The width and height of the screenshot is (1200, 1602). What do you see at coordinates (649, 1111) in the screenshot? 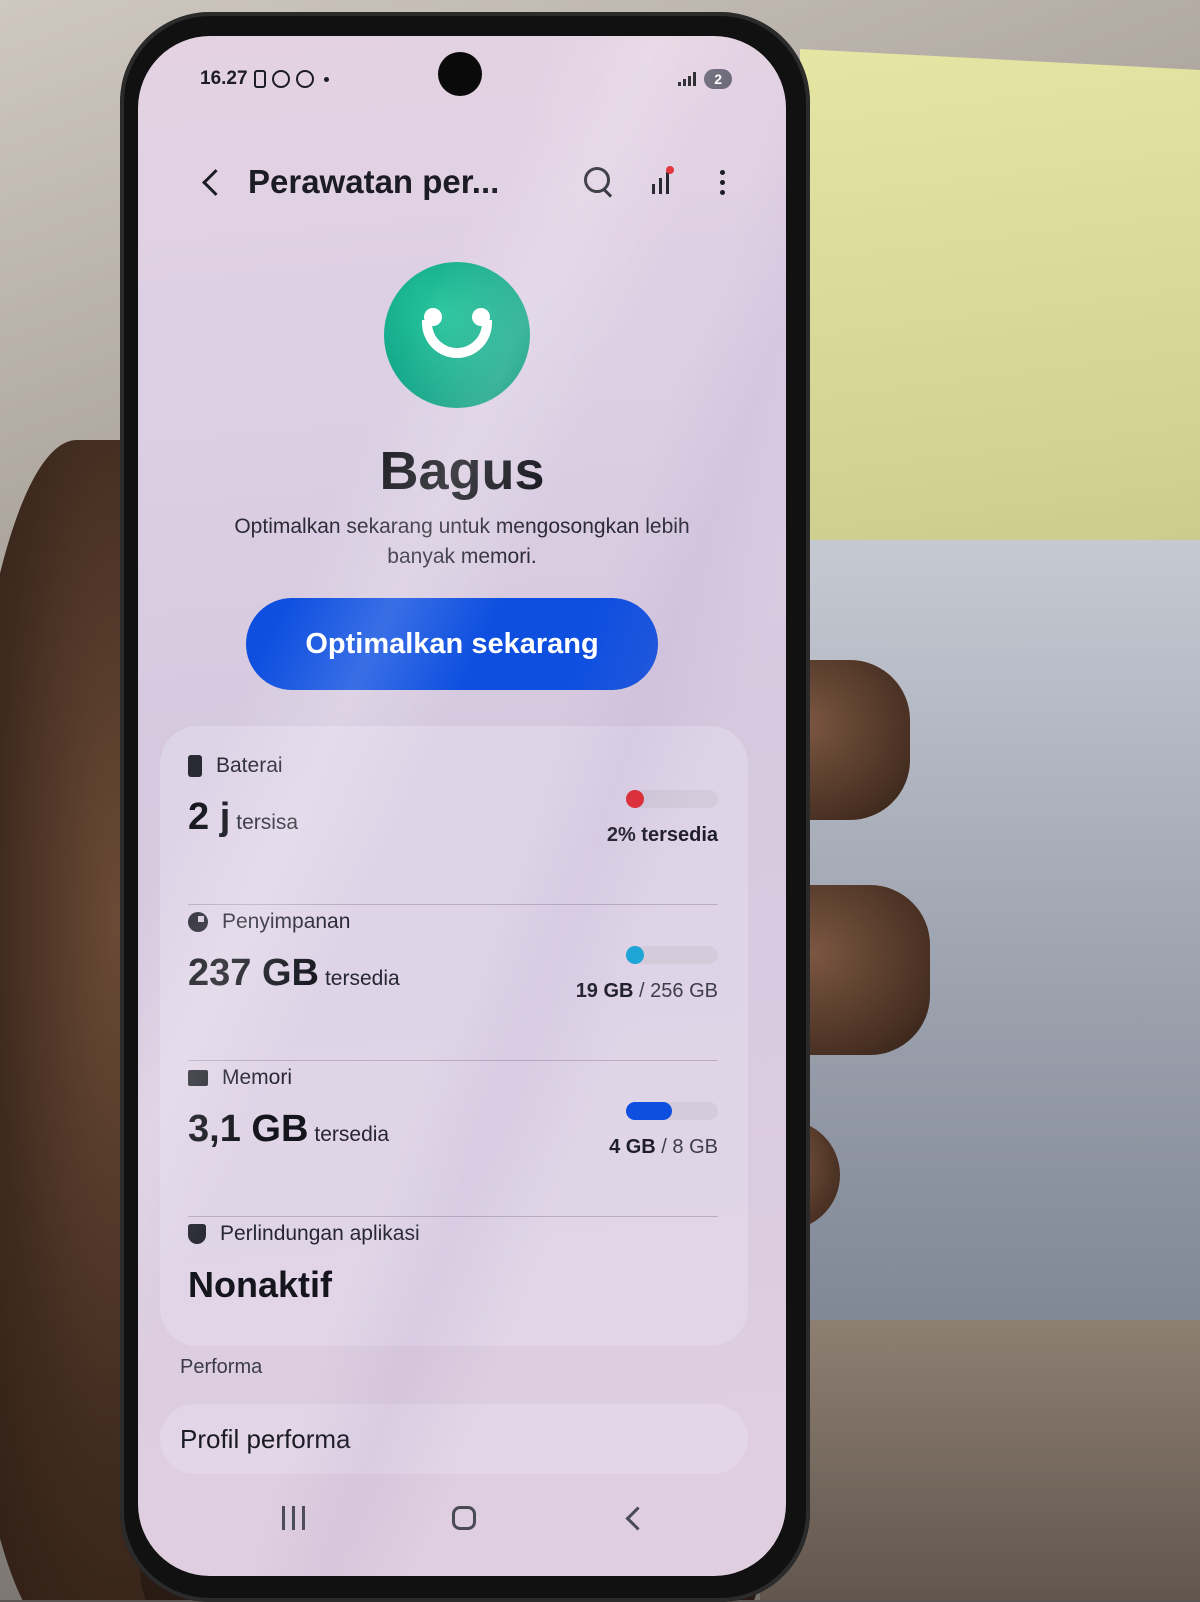
I see `memory-meter-fill` at bounding box center [649, 1111].